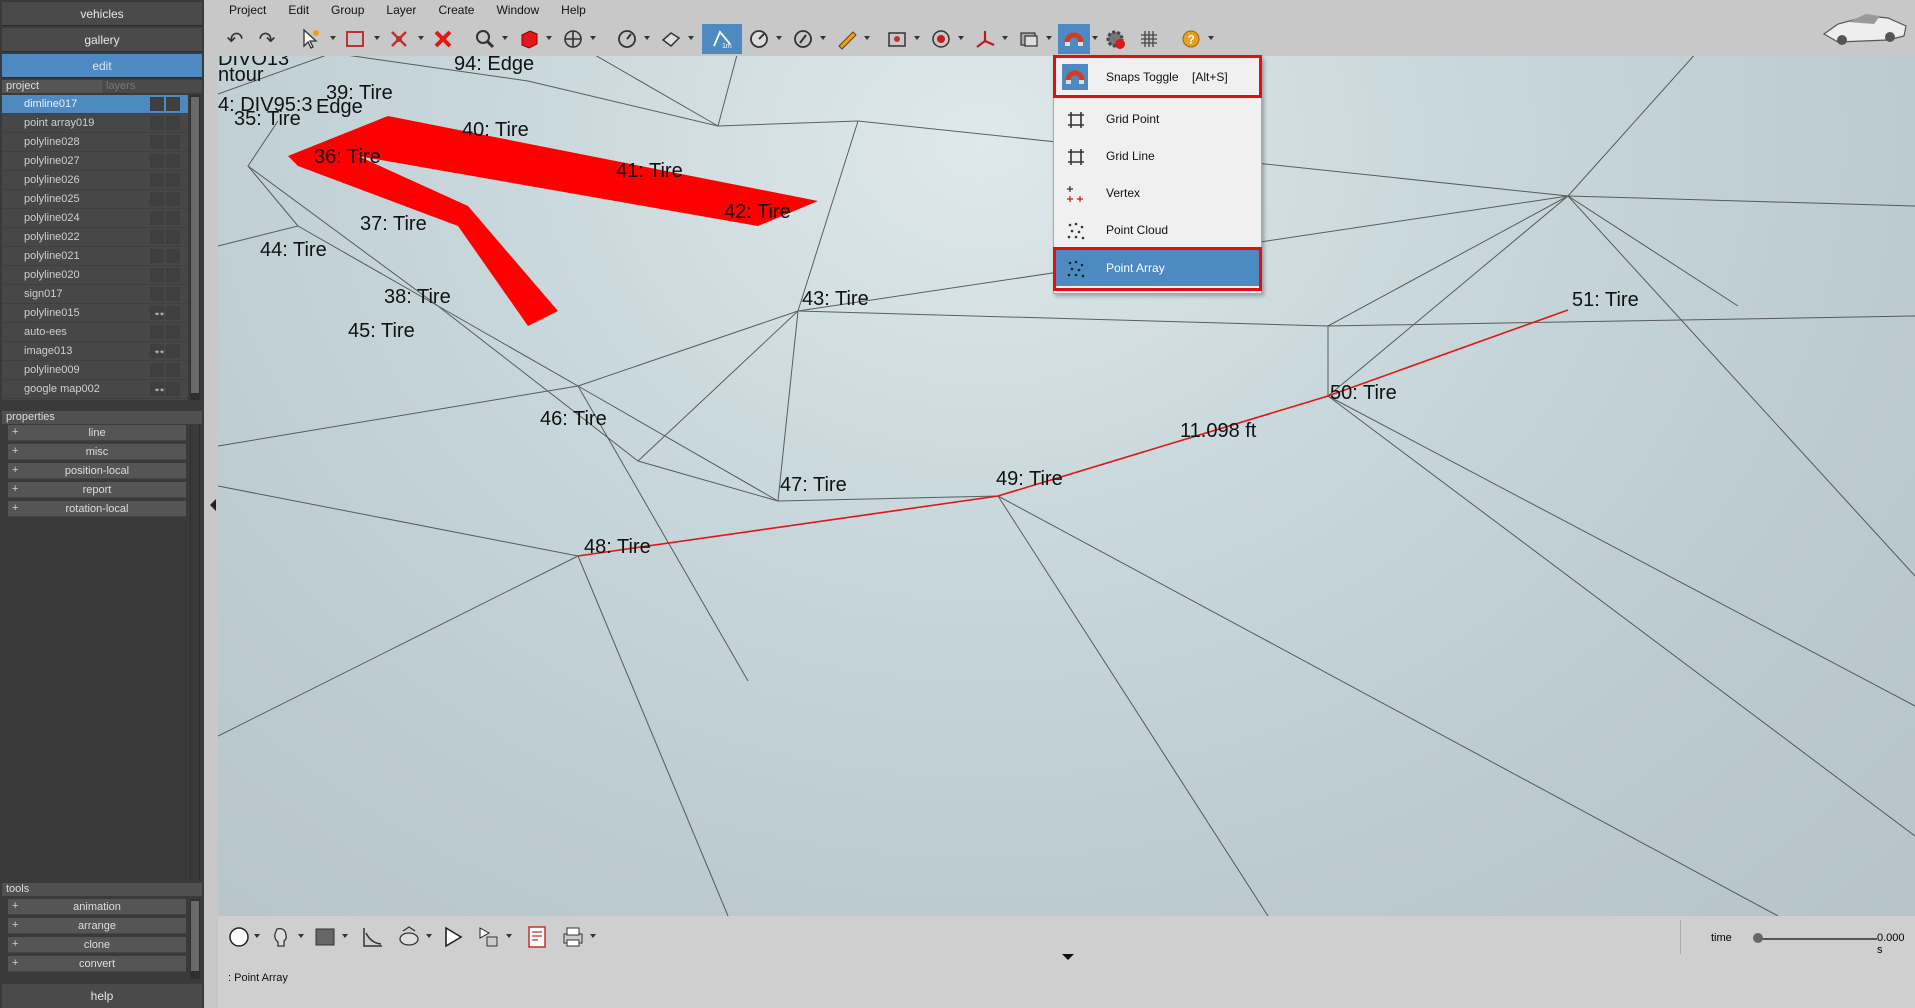 This screenshot has height=1008, width=1915. I want to click on toolbar: ↶ ↷ 1m ?, so click(1066, 38).